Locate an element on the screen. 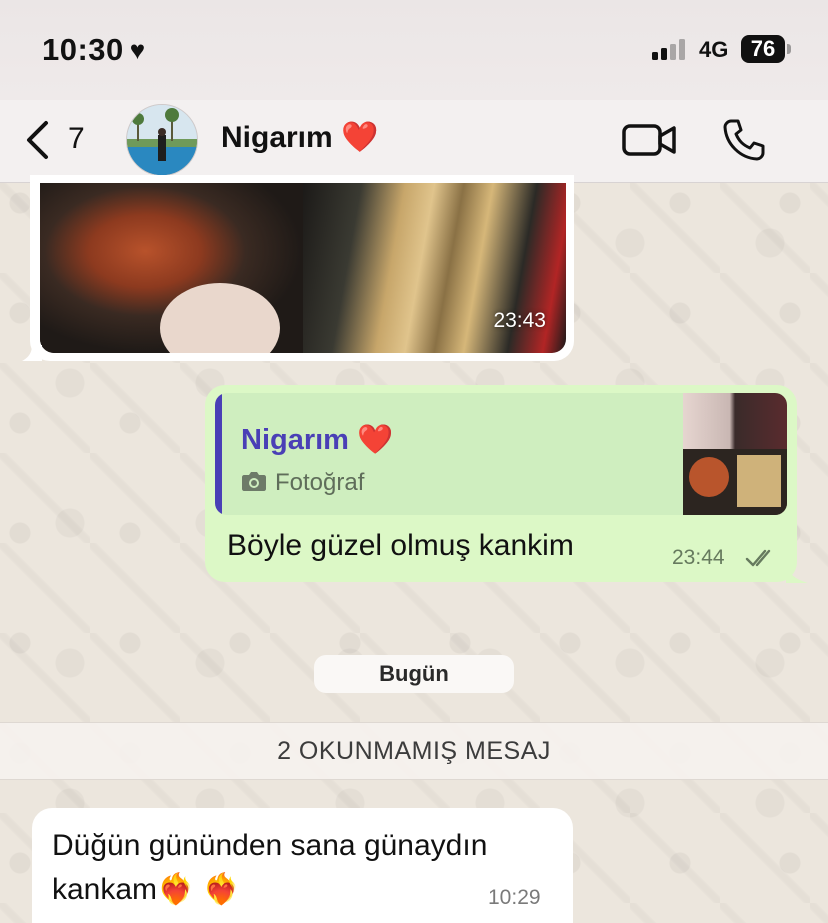 The width and height of the screenshot is (828, 923). quote-sender: Nigarım ❤️ is located at coordinates (317, 440).